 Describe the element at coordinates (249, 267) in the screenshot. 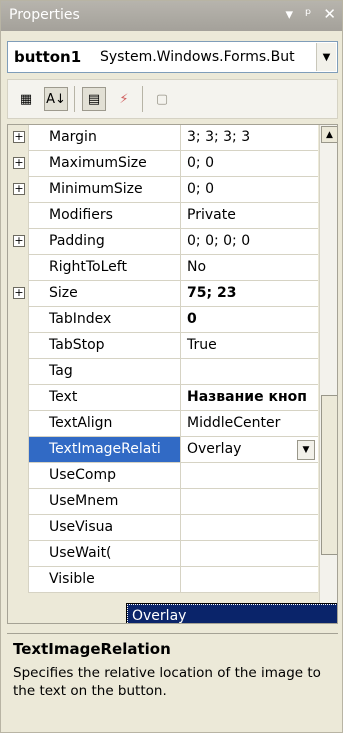

I see `property-value: No` at that location.